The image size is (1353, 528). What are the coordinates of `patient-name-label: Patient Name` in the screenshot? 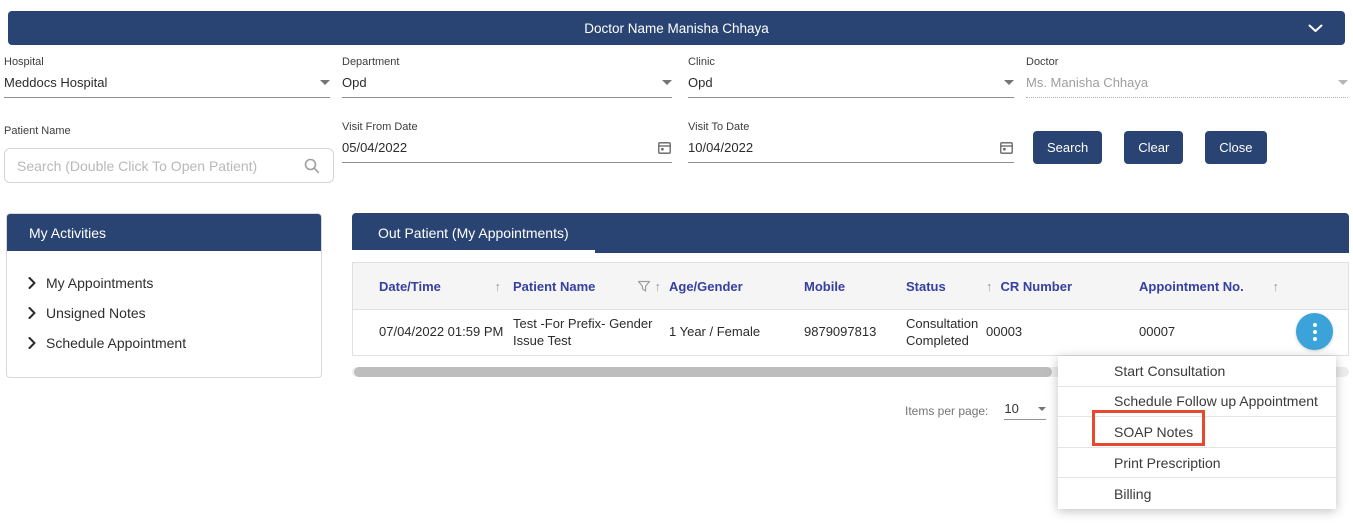 It's located at (37, 131).